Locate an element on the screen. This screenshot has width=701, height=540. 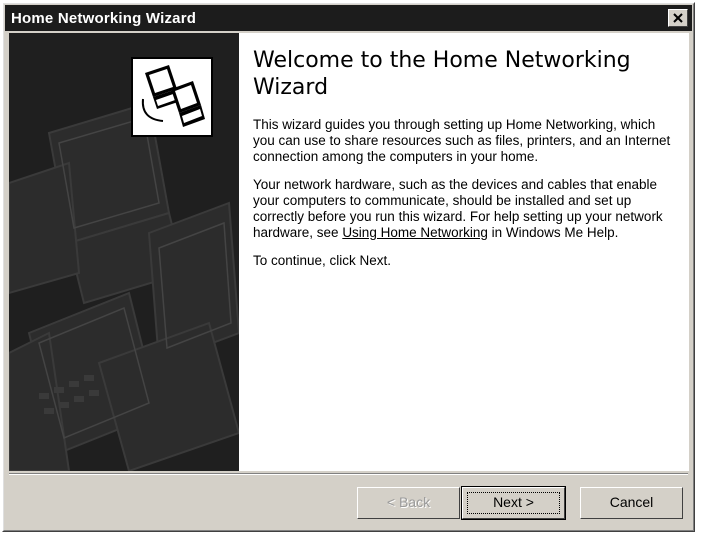
close-icon is located at coordinates (678, 18).